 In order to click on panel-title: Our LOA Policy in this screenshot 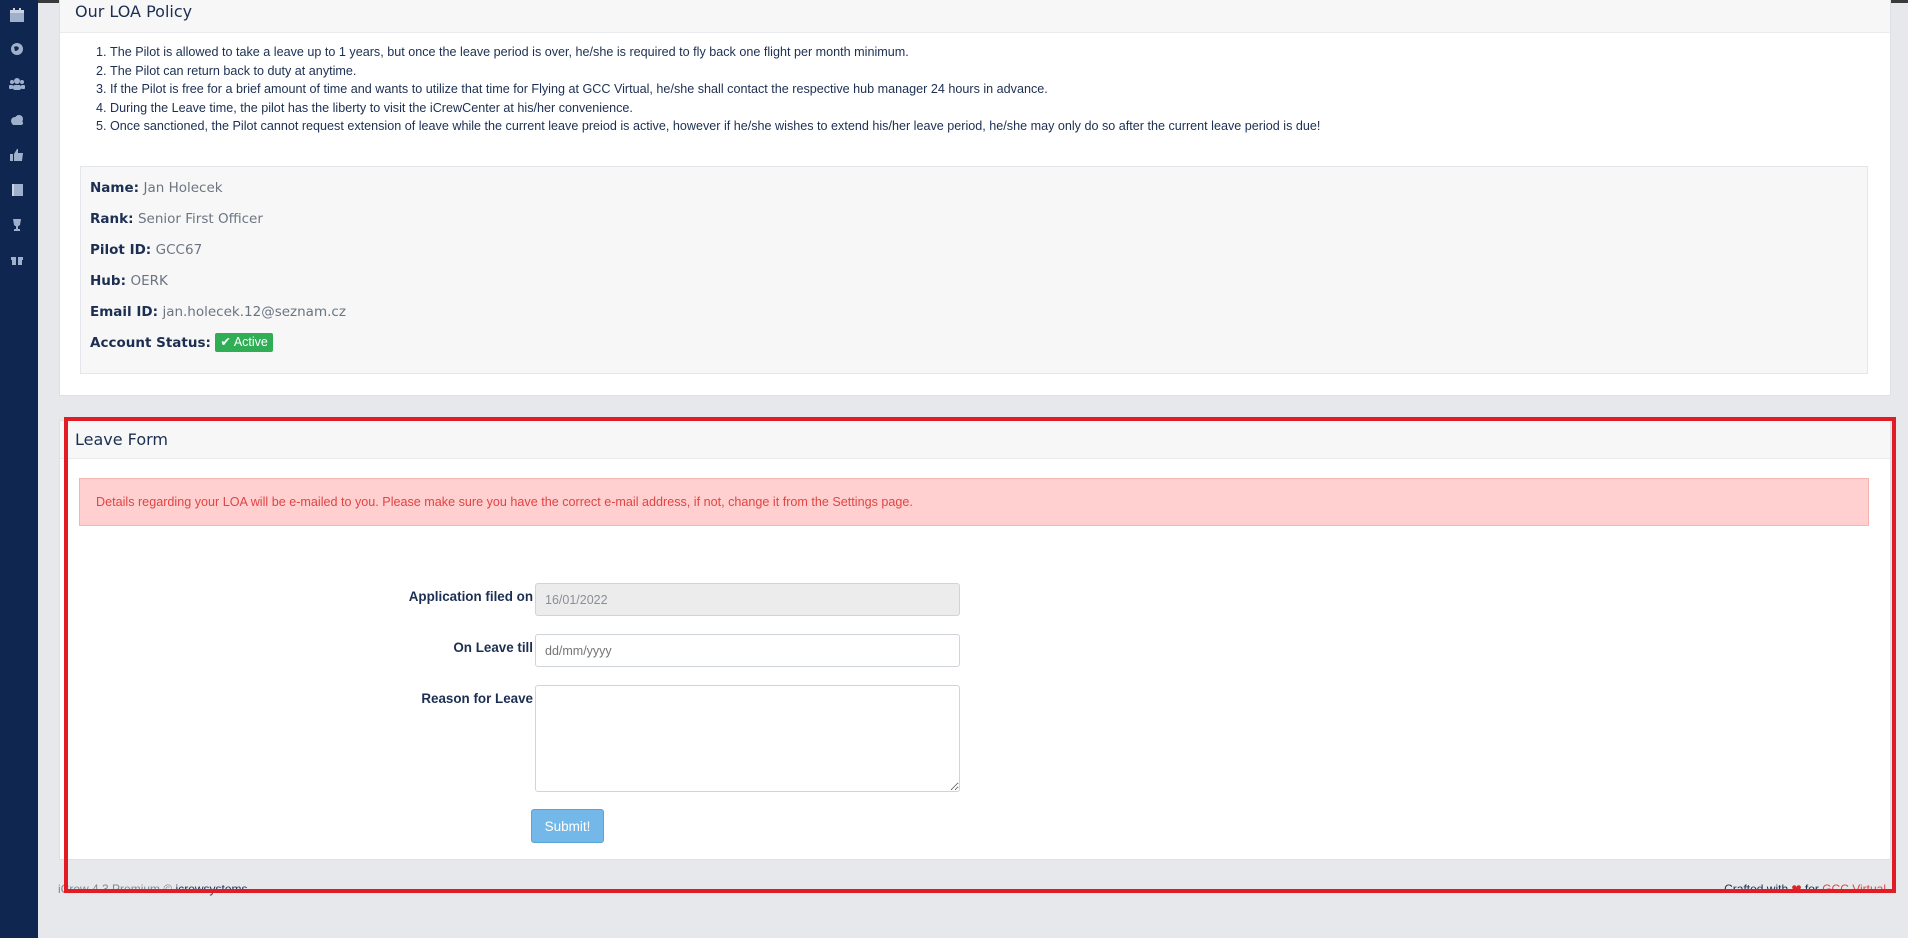, I will do `click(975, 16)`.